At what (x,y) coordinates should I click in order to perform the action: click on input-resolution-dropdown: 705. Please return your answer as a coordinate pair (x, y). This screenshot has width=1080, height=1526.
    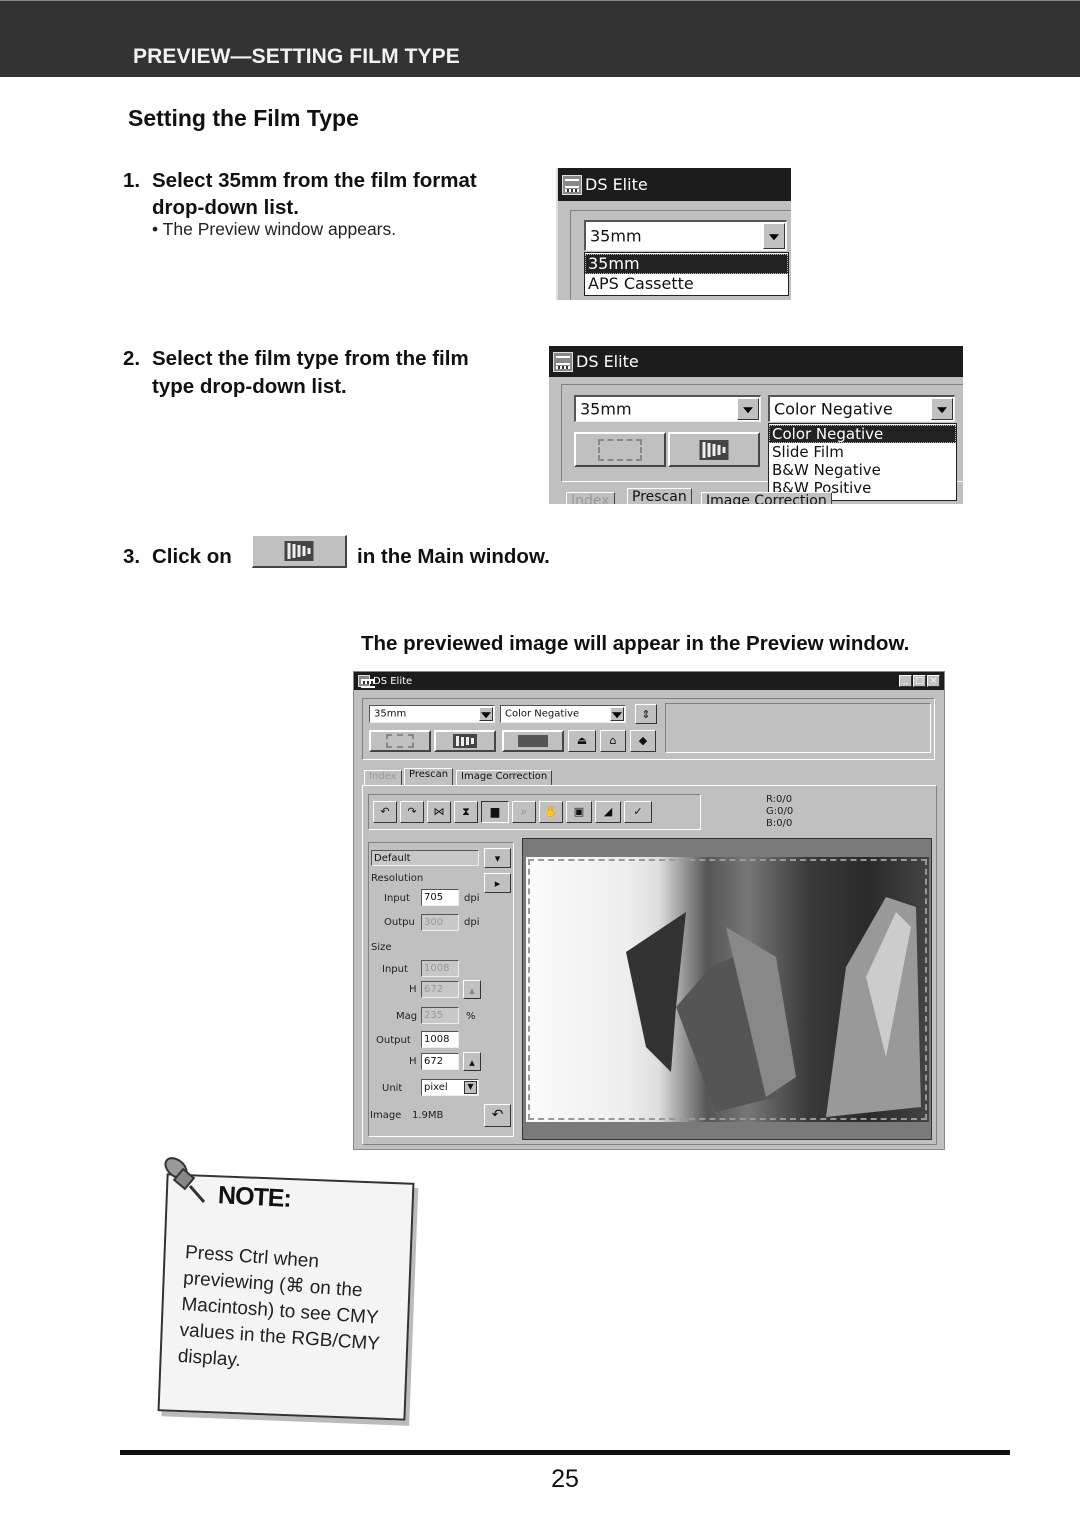
    Looking at the image, I should click on (440, 897).